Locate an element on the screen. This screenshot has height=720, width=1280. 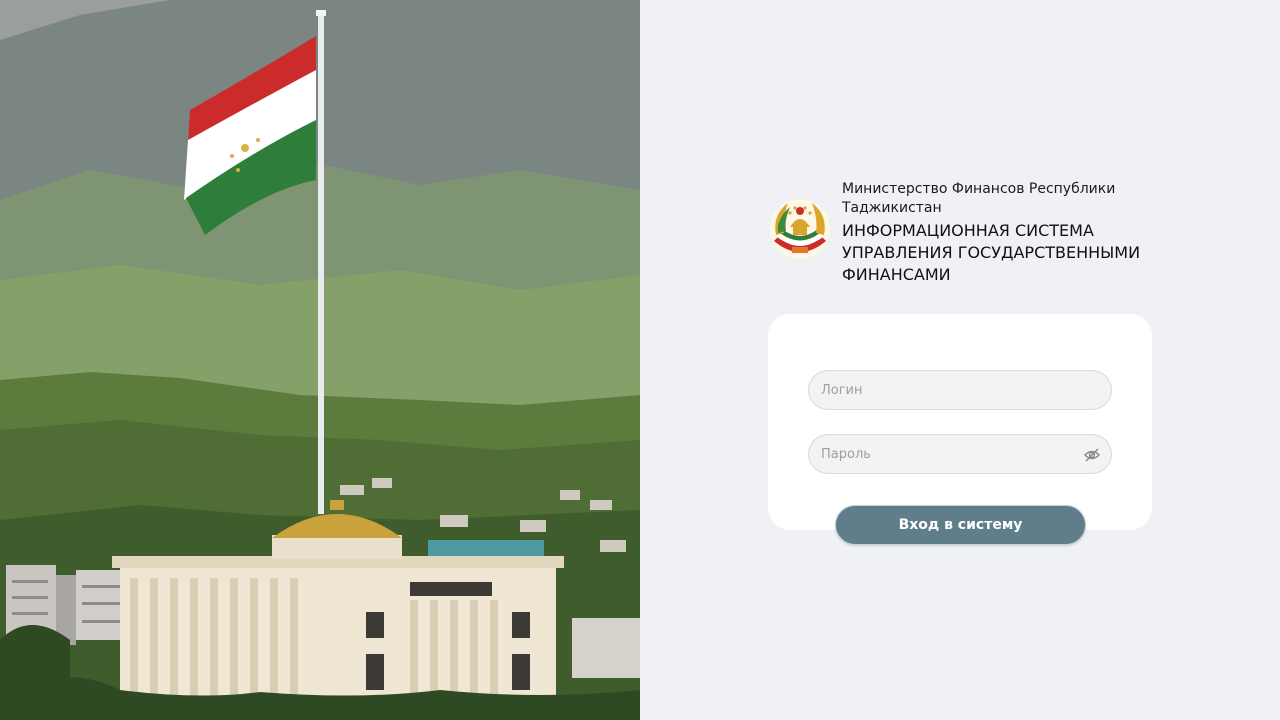
tajikistan-coat-of-arms-icon is located at coordinates (800, 229).